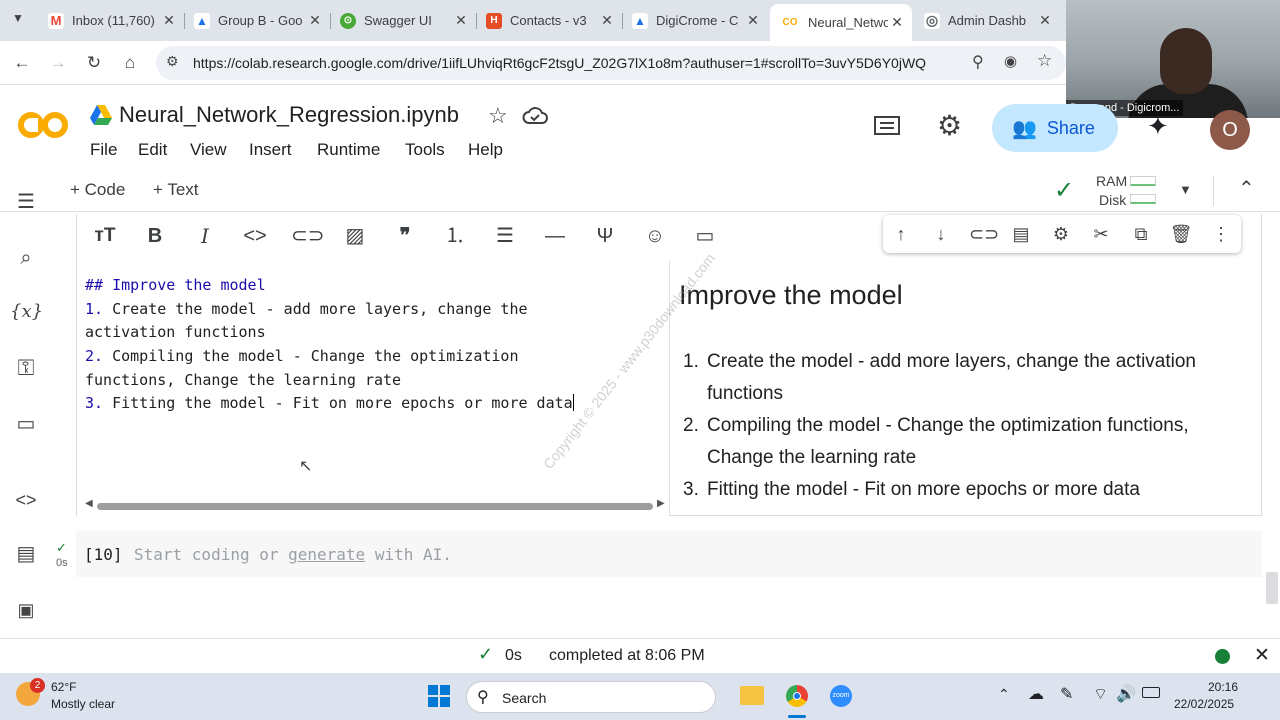 The width and height of the screenshot is (1280, 720). What do you see at coordinates (22, 63) in the screenshot?
I see `back-icon: ←` at bounding box center [22, 63].